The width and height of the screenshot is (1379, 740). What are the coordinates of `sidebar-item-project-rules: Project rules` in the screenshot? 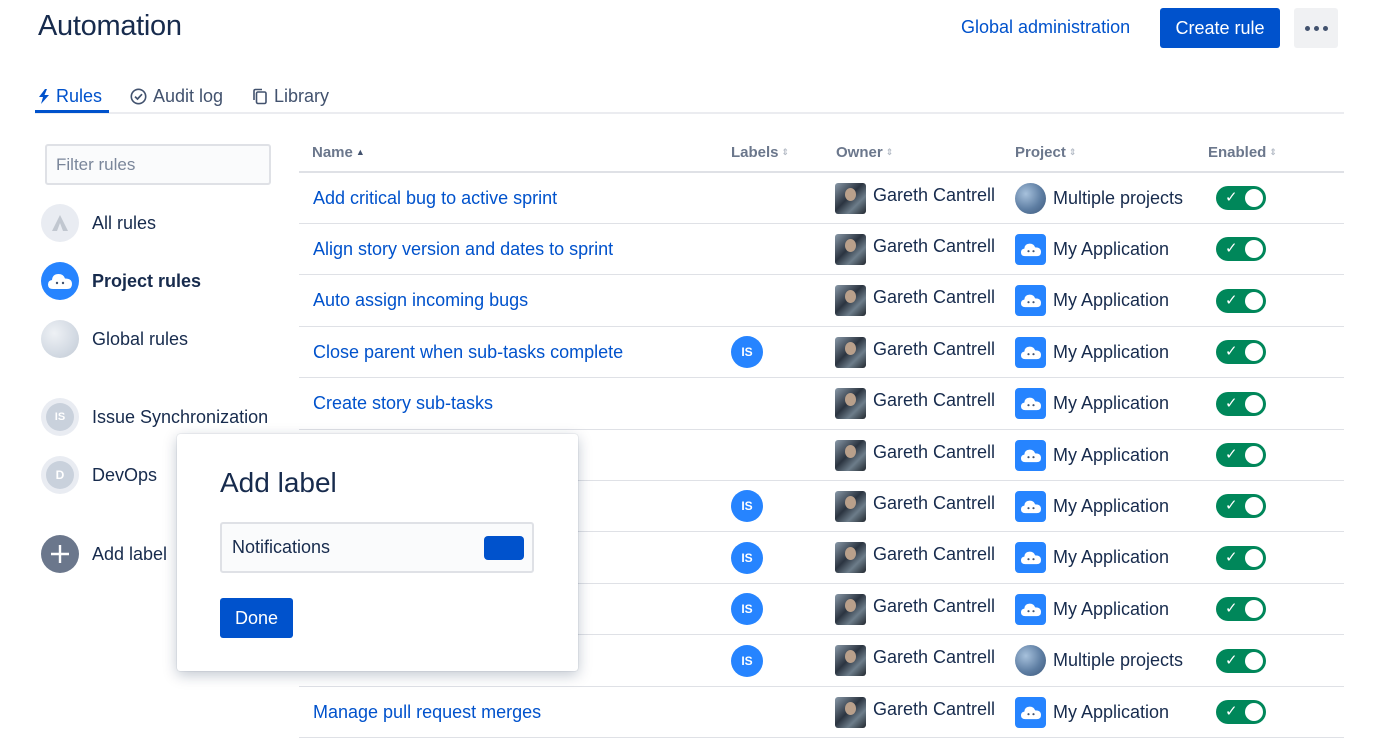 It's located at (121, 281).